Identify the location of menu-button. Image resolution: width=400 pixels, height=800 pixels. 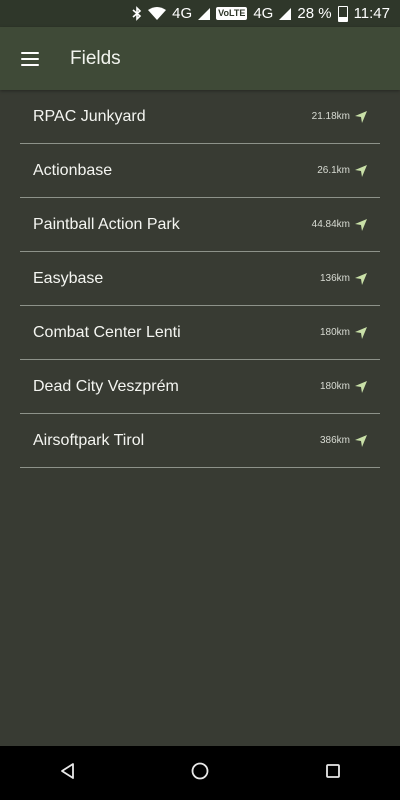
(30, 58).